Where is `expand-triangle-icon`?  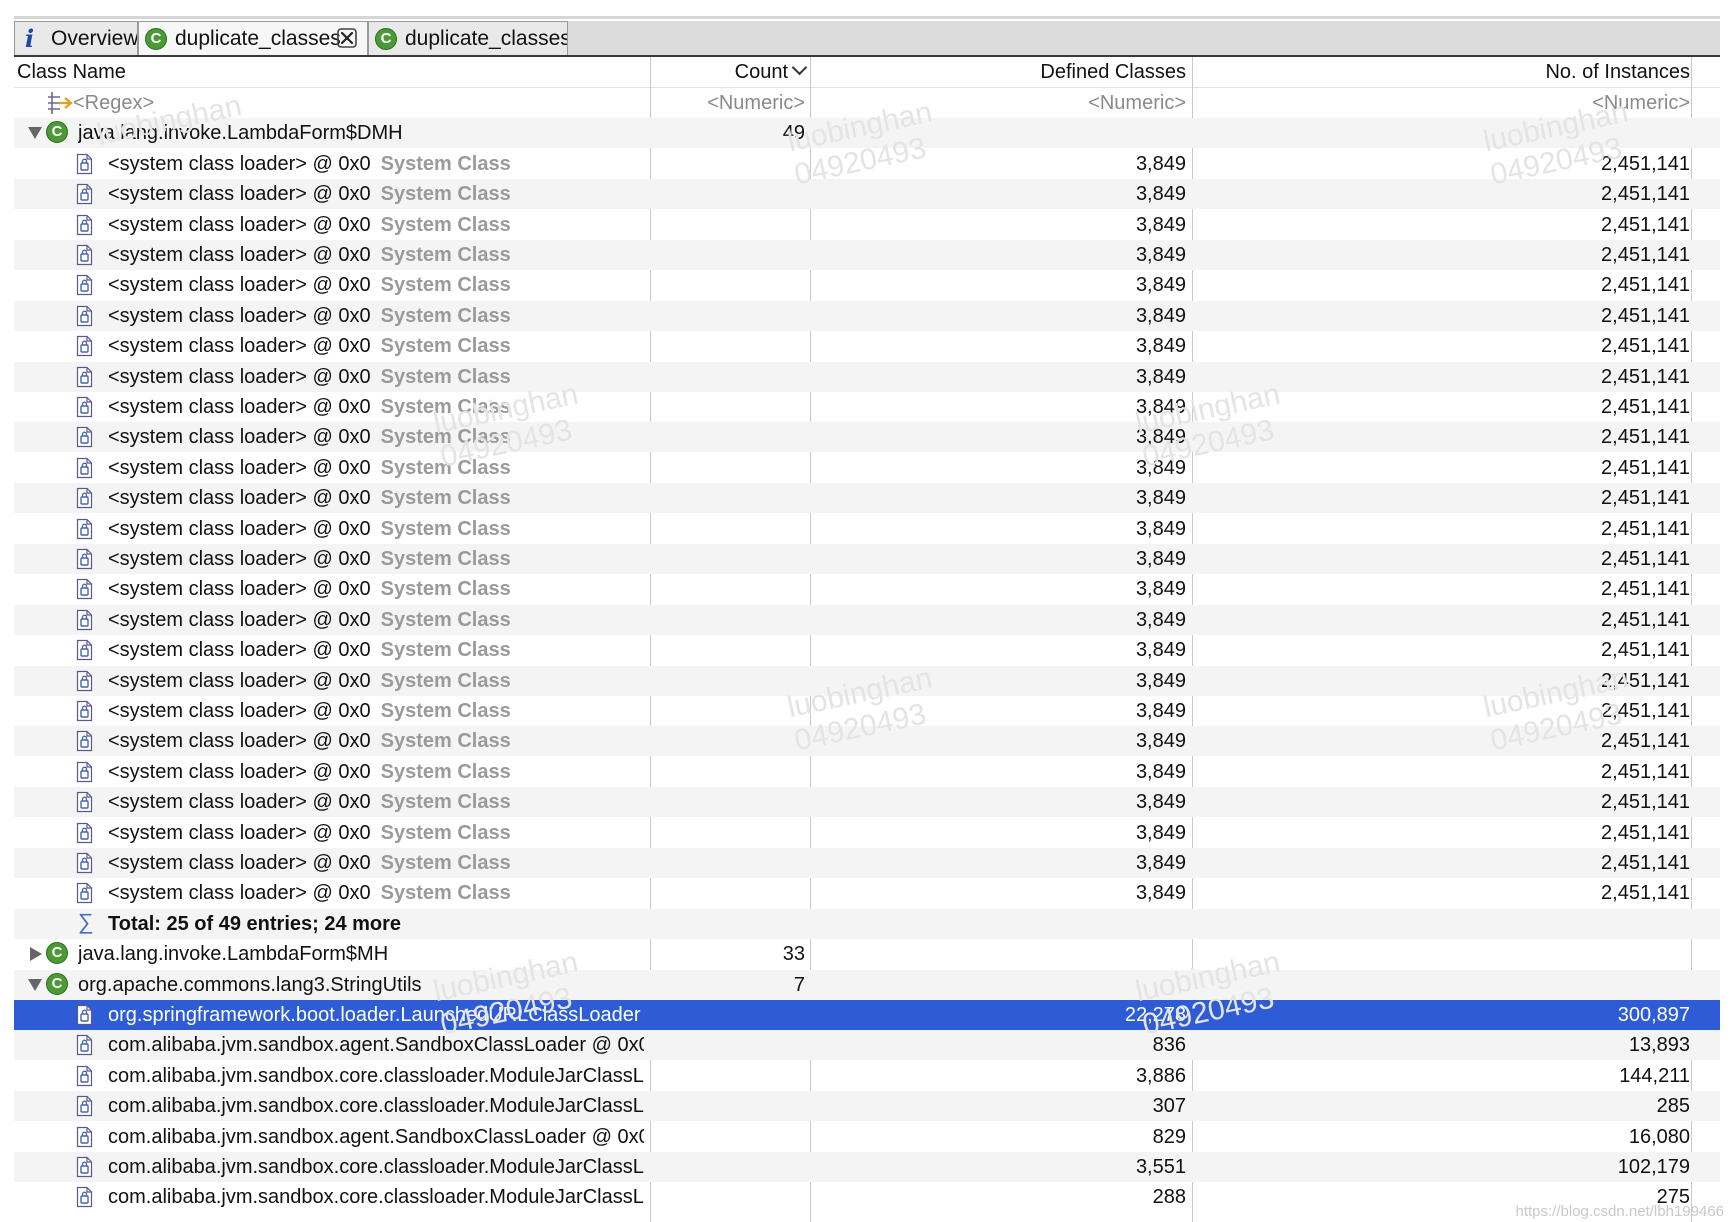
expand-triangle-icon is located at coordinates (36, 954).